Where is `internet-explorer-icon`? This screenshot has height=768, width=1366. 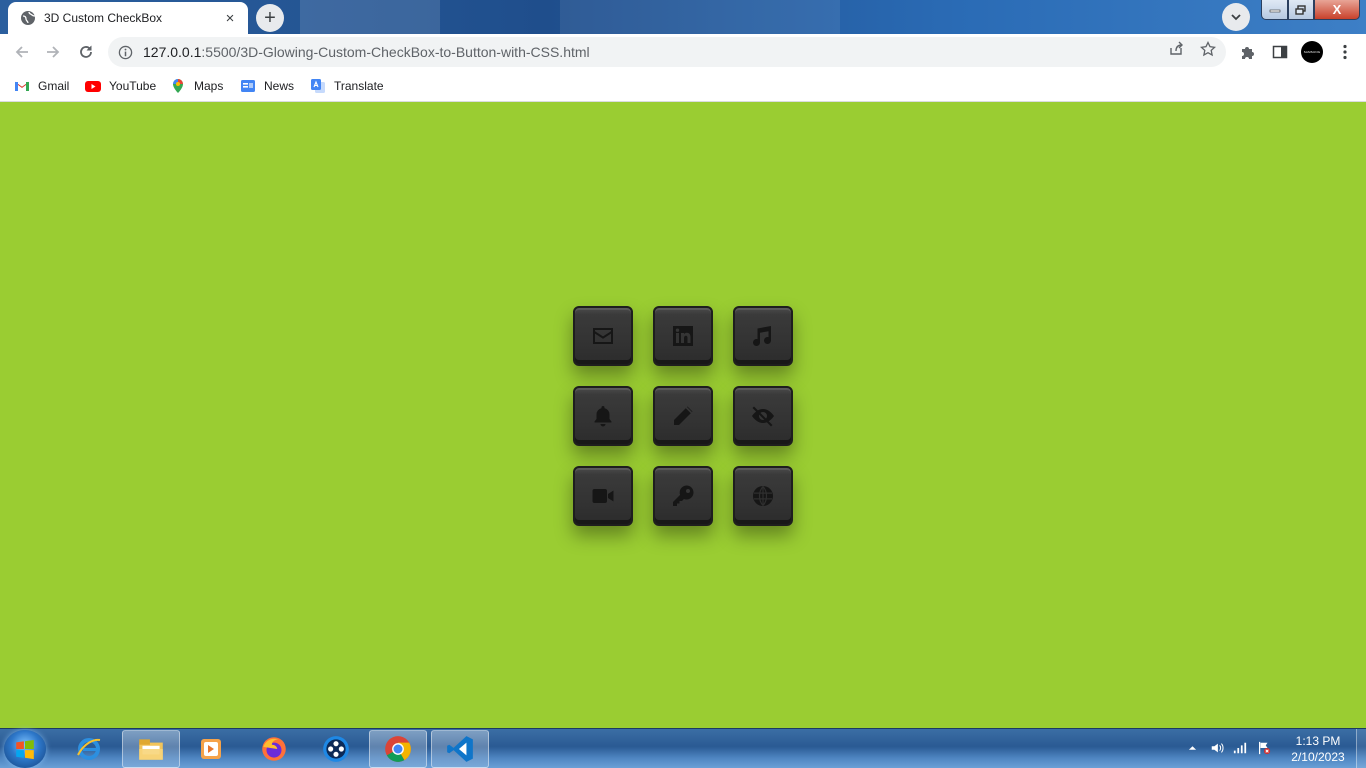 internet-explorer-icon is located at coordinates (89, 749).